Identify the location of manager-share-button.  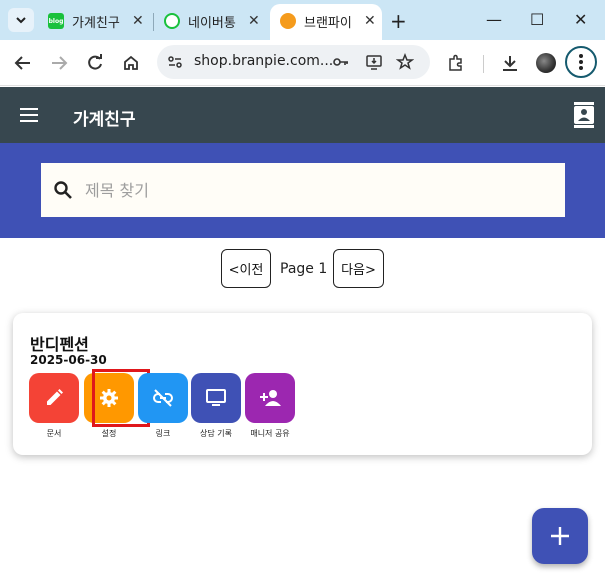
(270, 398).